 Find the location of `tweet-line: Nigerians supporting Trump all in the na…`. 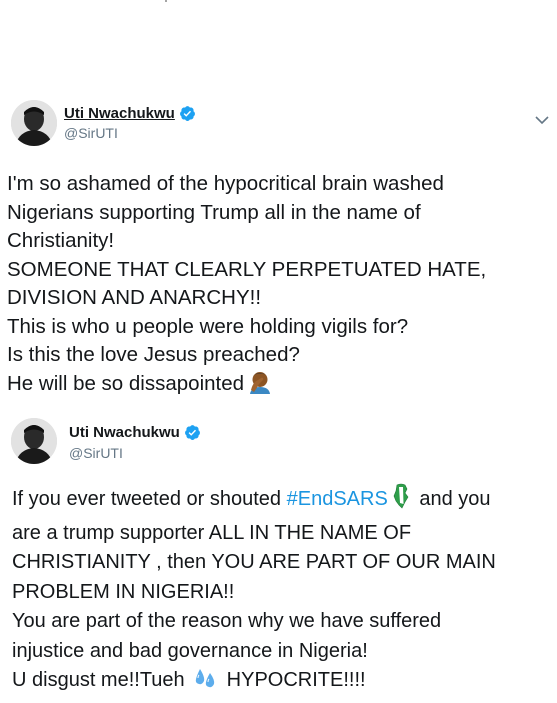

tweet-line: Nigerians supporting Trump all in the na… is located at coordinates (214, 212).